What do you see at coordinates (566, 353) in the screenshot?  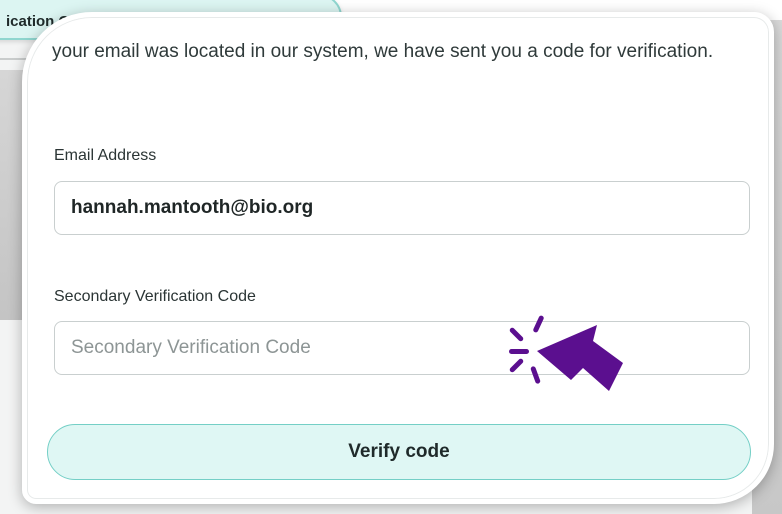 I see `click-pointer-icon` at bounding box center [566, 353].